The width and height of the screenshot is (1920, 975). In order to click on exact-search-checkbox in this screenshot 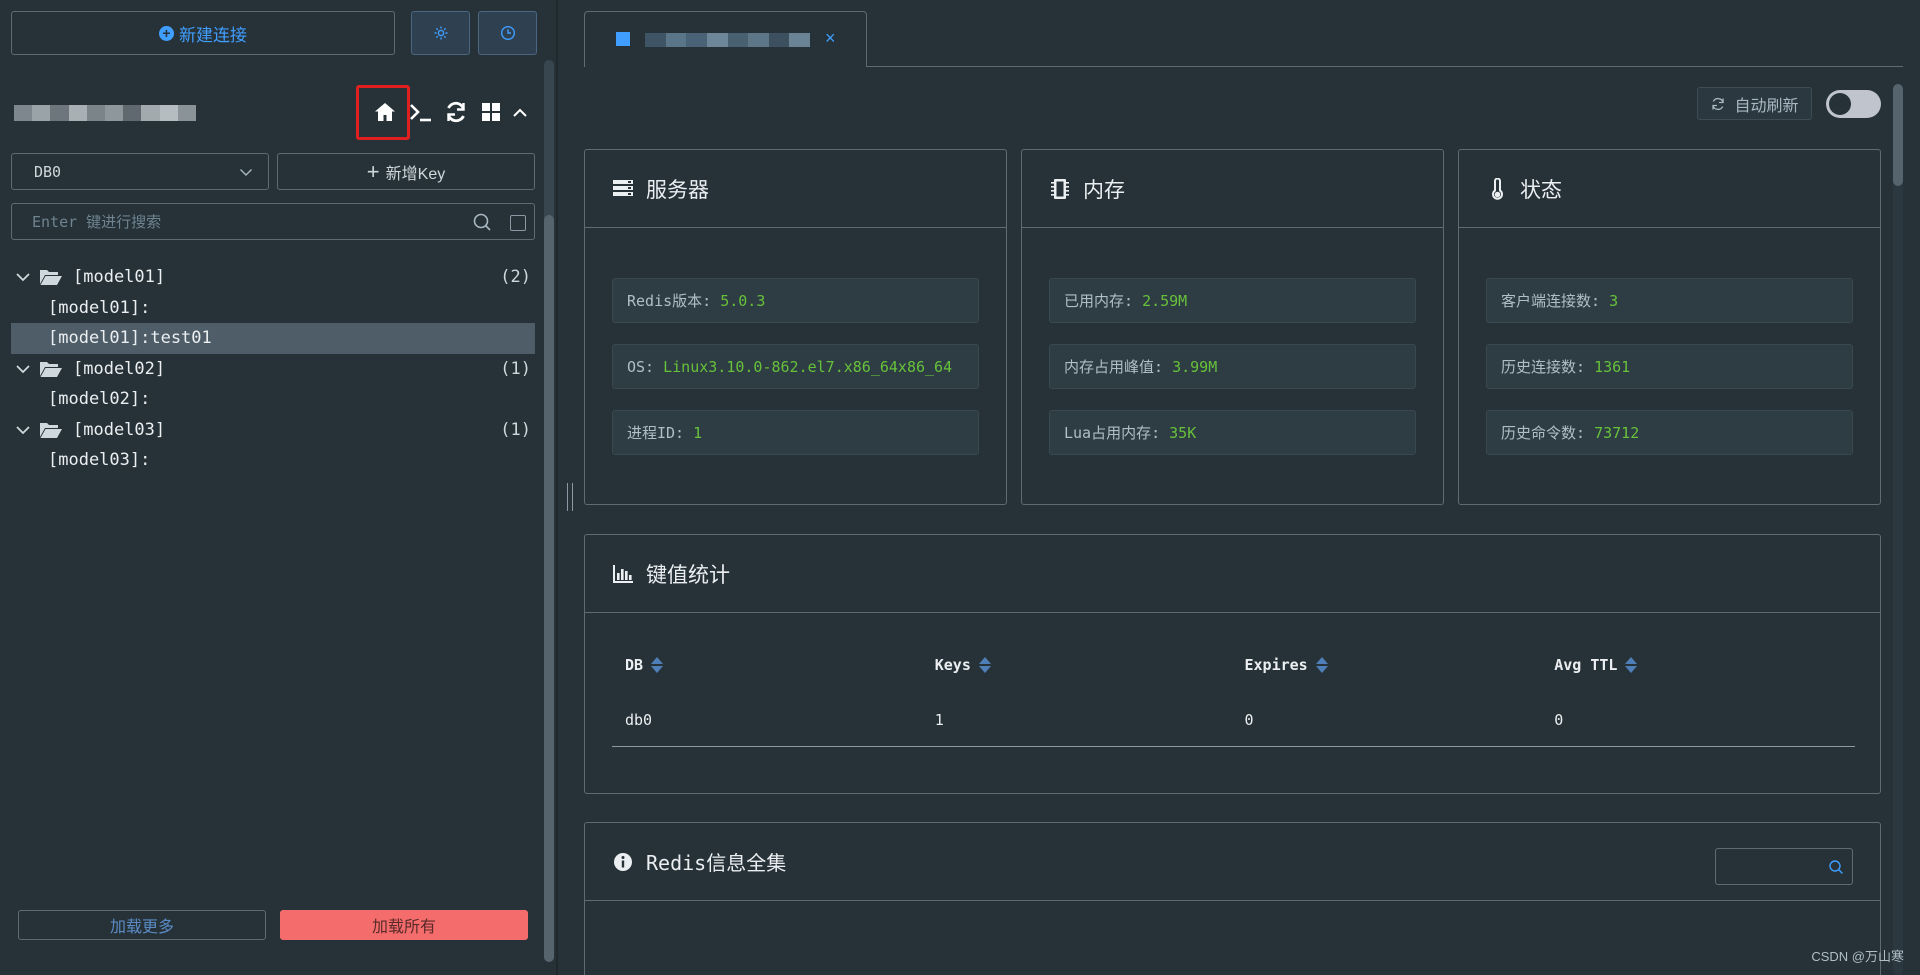, I will do `click(518, 223)`.